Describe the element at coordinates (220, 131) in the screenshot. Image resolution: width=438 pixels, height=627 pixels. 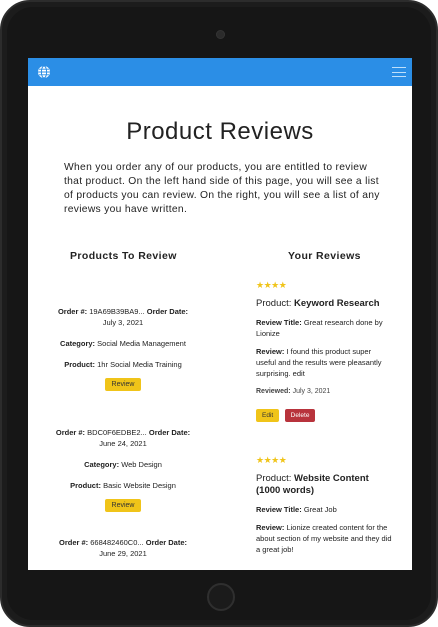
I see `page-title: Product Reviews` at that location.